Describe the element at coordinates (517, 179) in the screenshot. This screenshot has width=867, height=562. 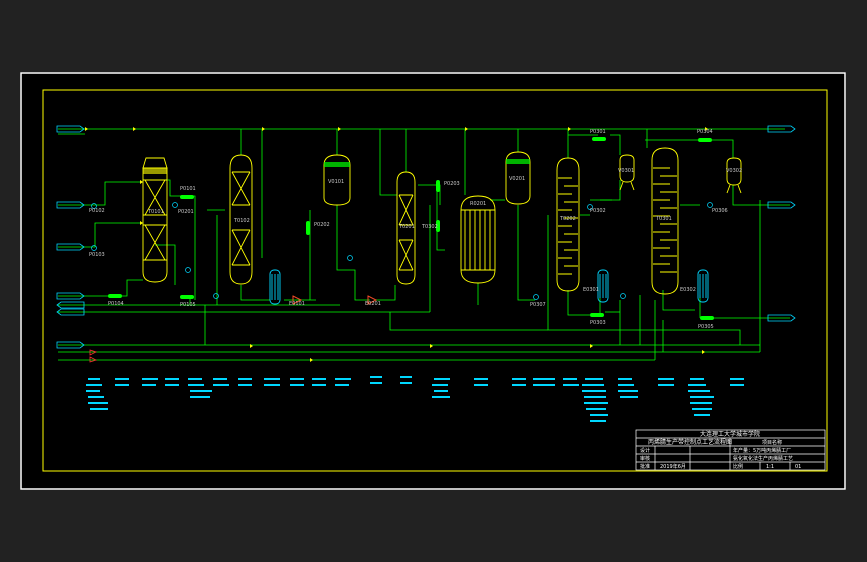
I see `tag-v0201: V0201` at that location.